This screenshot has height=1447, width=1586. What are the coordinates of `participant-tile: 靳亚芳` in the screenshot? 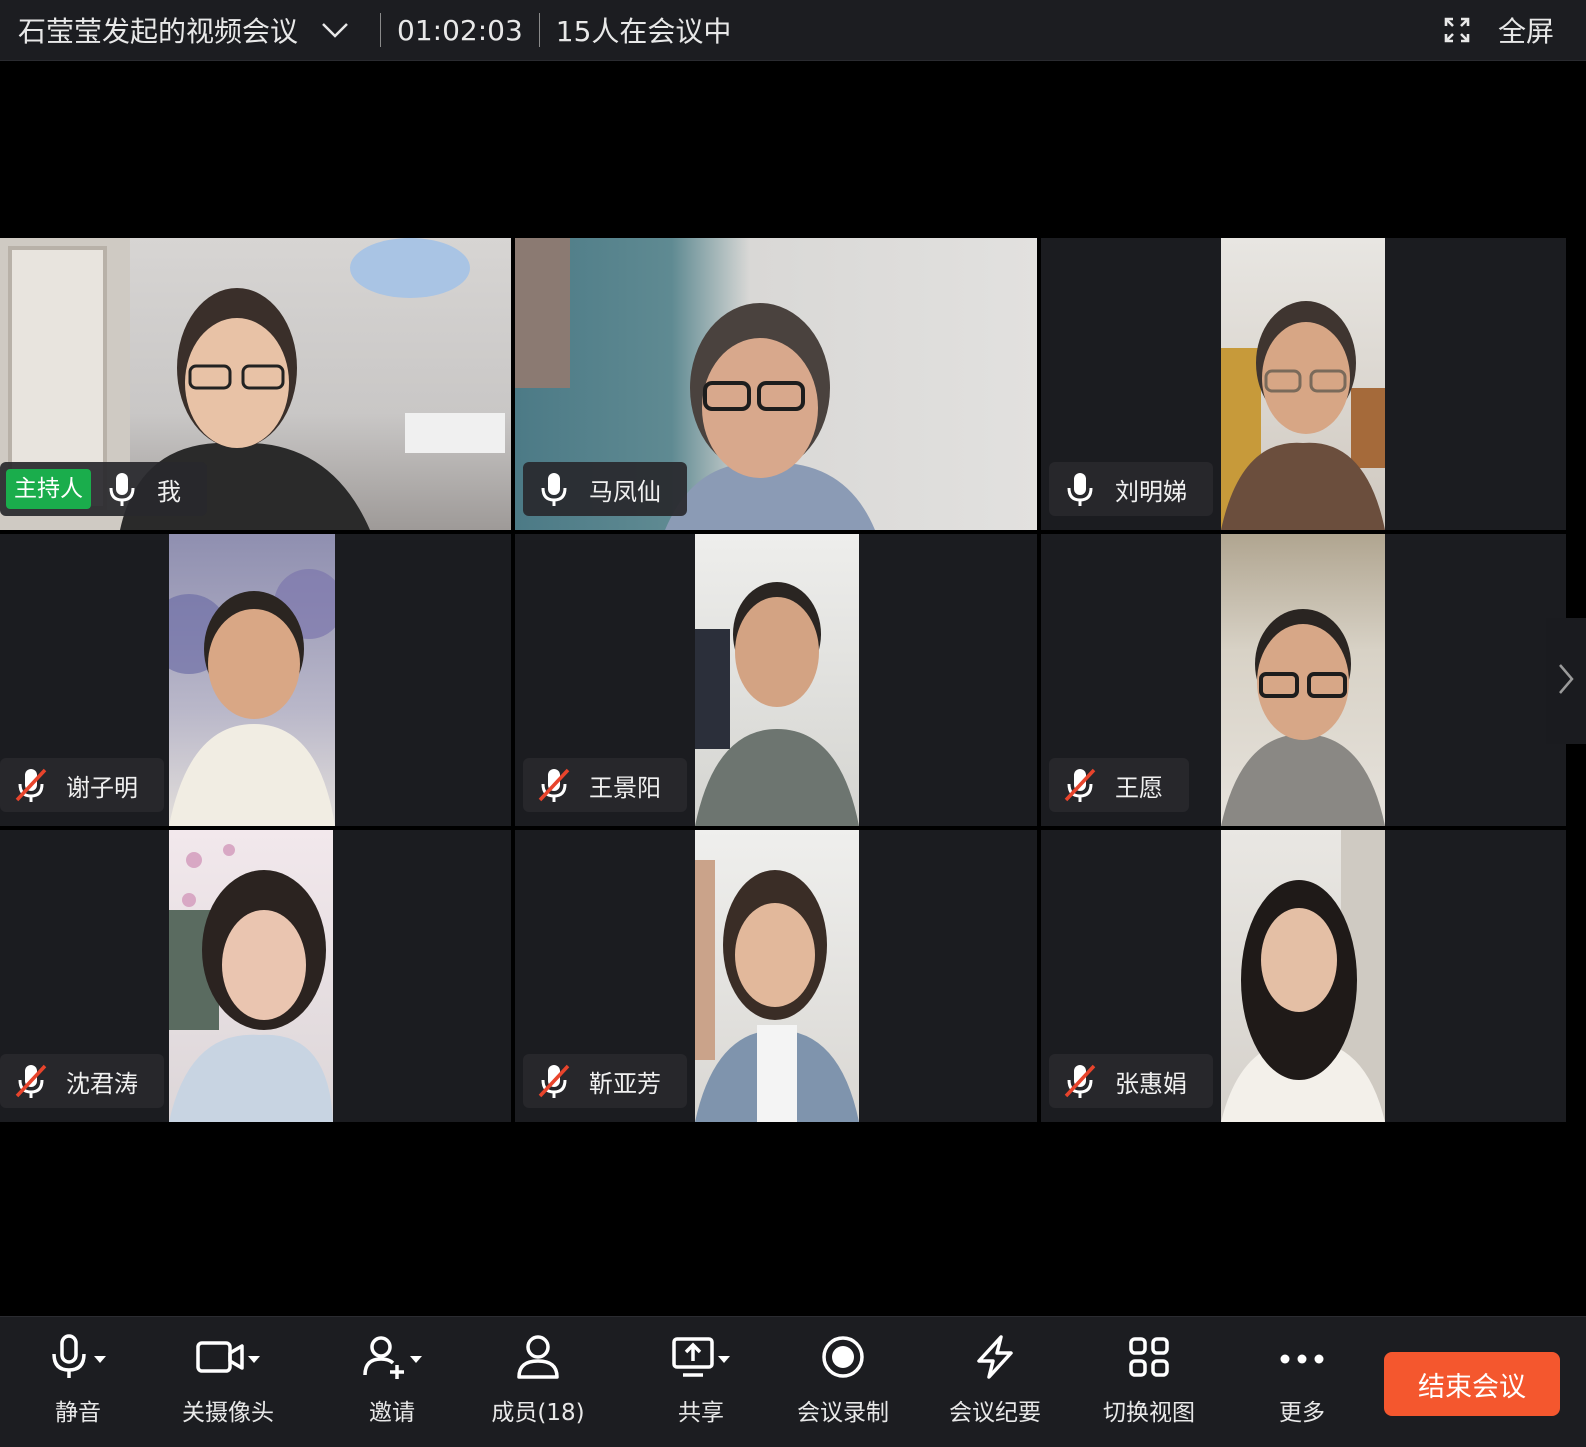 It's located at (776, 976).